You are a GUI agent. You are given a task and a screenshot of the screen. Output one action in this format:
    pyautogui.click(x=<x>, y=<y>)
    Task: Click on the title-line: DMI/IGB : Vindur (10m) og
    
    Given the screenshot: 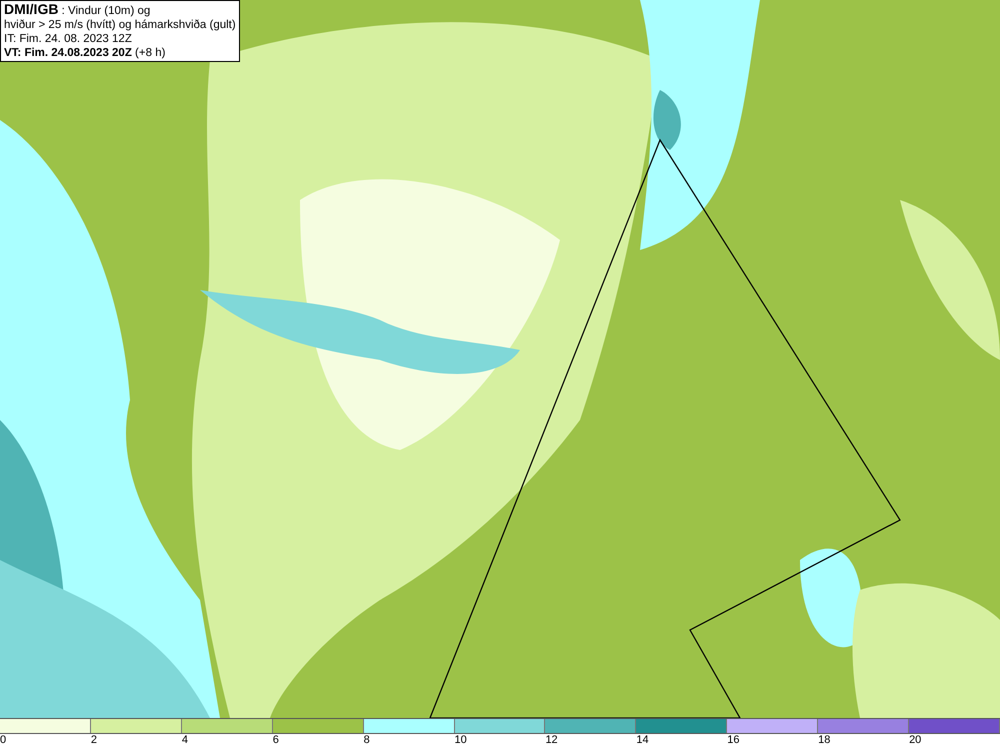 What is the action you would take?
    pyautogui.click(x=78, y=10)
    